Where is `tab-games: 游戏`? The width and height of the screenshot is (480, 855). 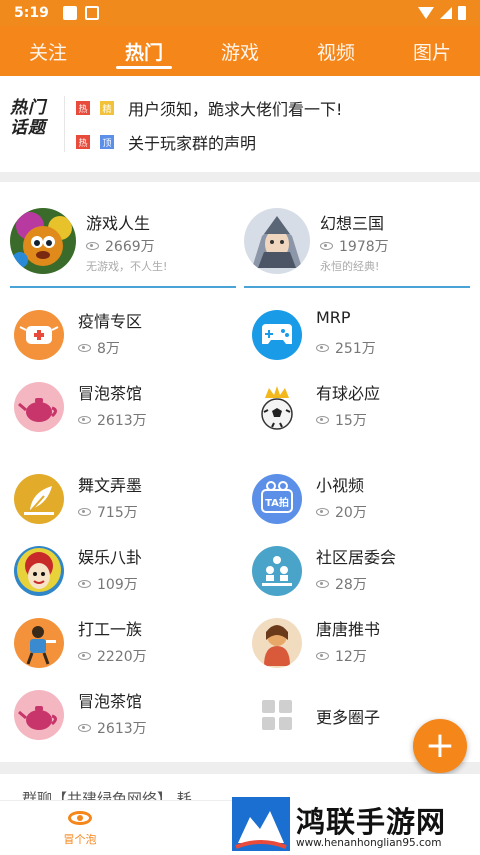 tab-games: 游戏 is located at coordinates (240, 51).